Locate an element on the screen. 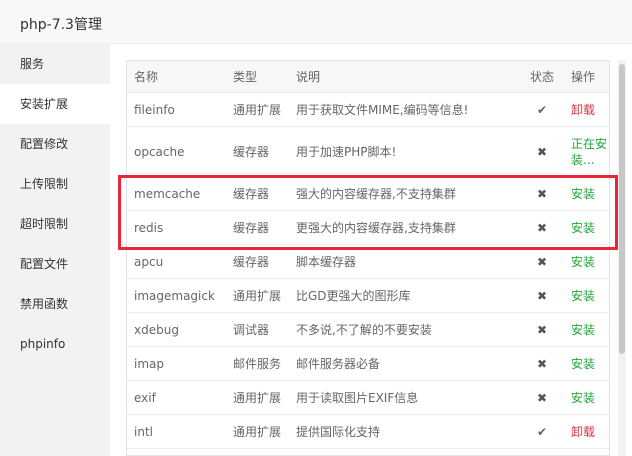 The height and width of the screenshot is (456, 632). table-row: fileinfo 通用扩展 用于获取文件MIME,编码等信息! ✔ 卸载 is located at coordinates (368, 110).